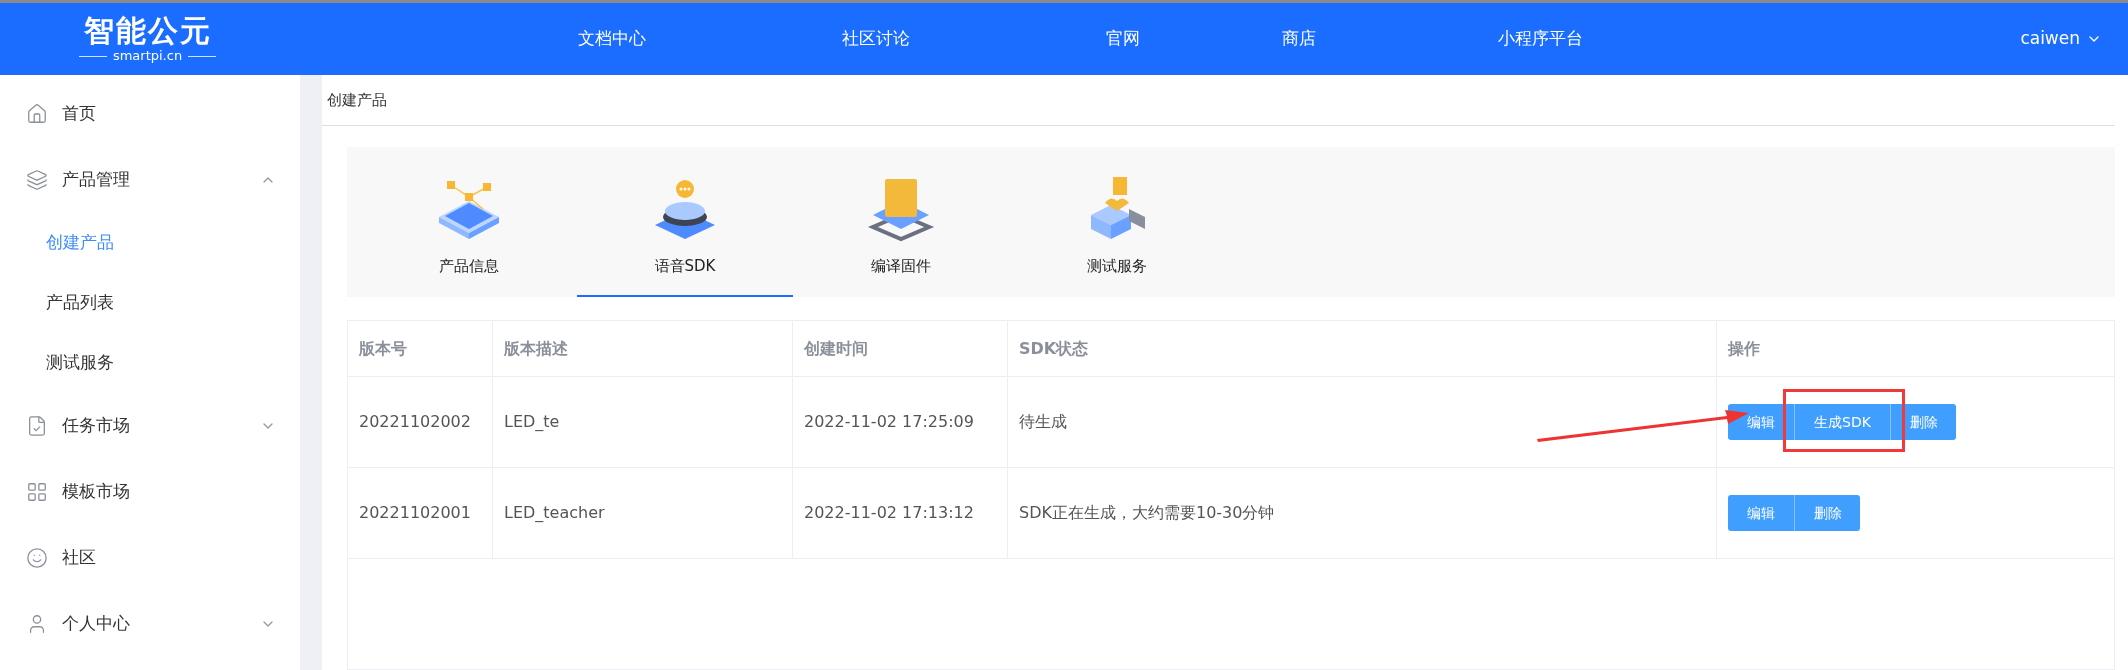 The image size is (2128, 670). I want to click on step-tab: 测试服务, so click(1117, 222).